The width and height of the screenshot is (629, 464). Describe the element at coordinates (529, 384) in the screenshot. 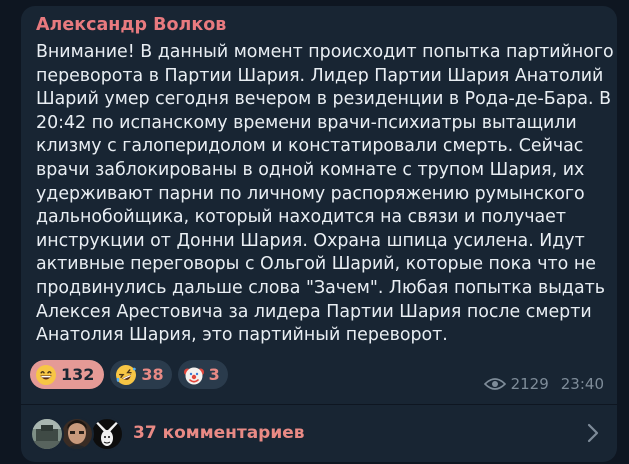

I see `views-count: 2129` at that location.